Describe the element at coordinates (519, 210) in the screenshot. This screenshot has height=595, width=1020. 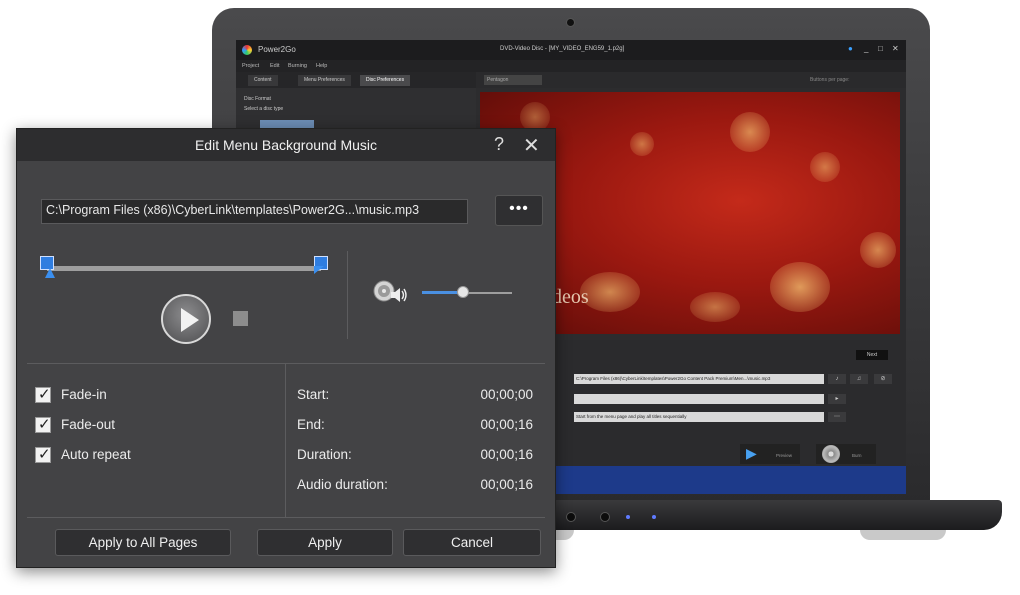
I see `browse-button: •••` at that location.